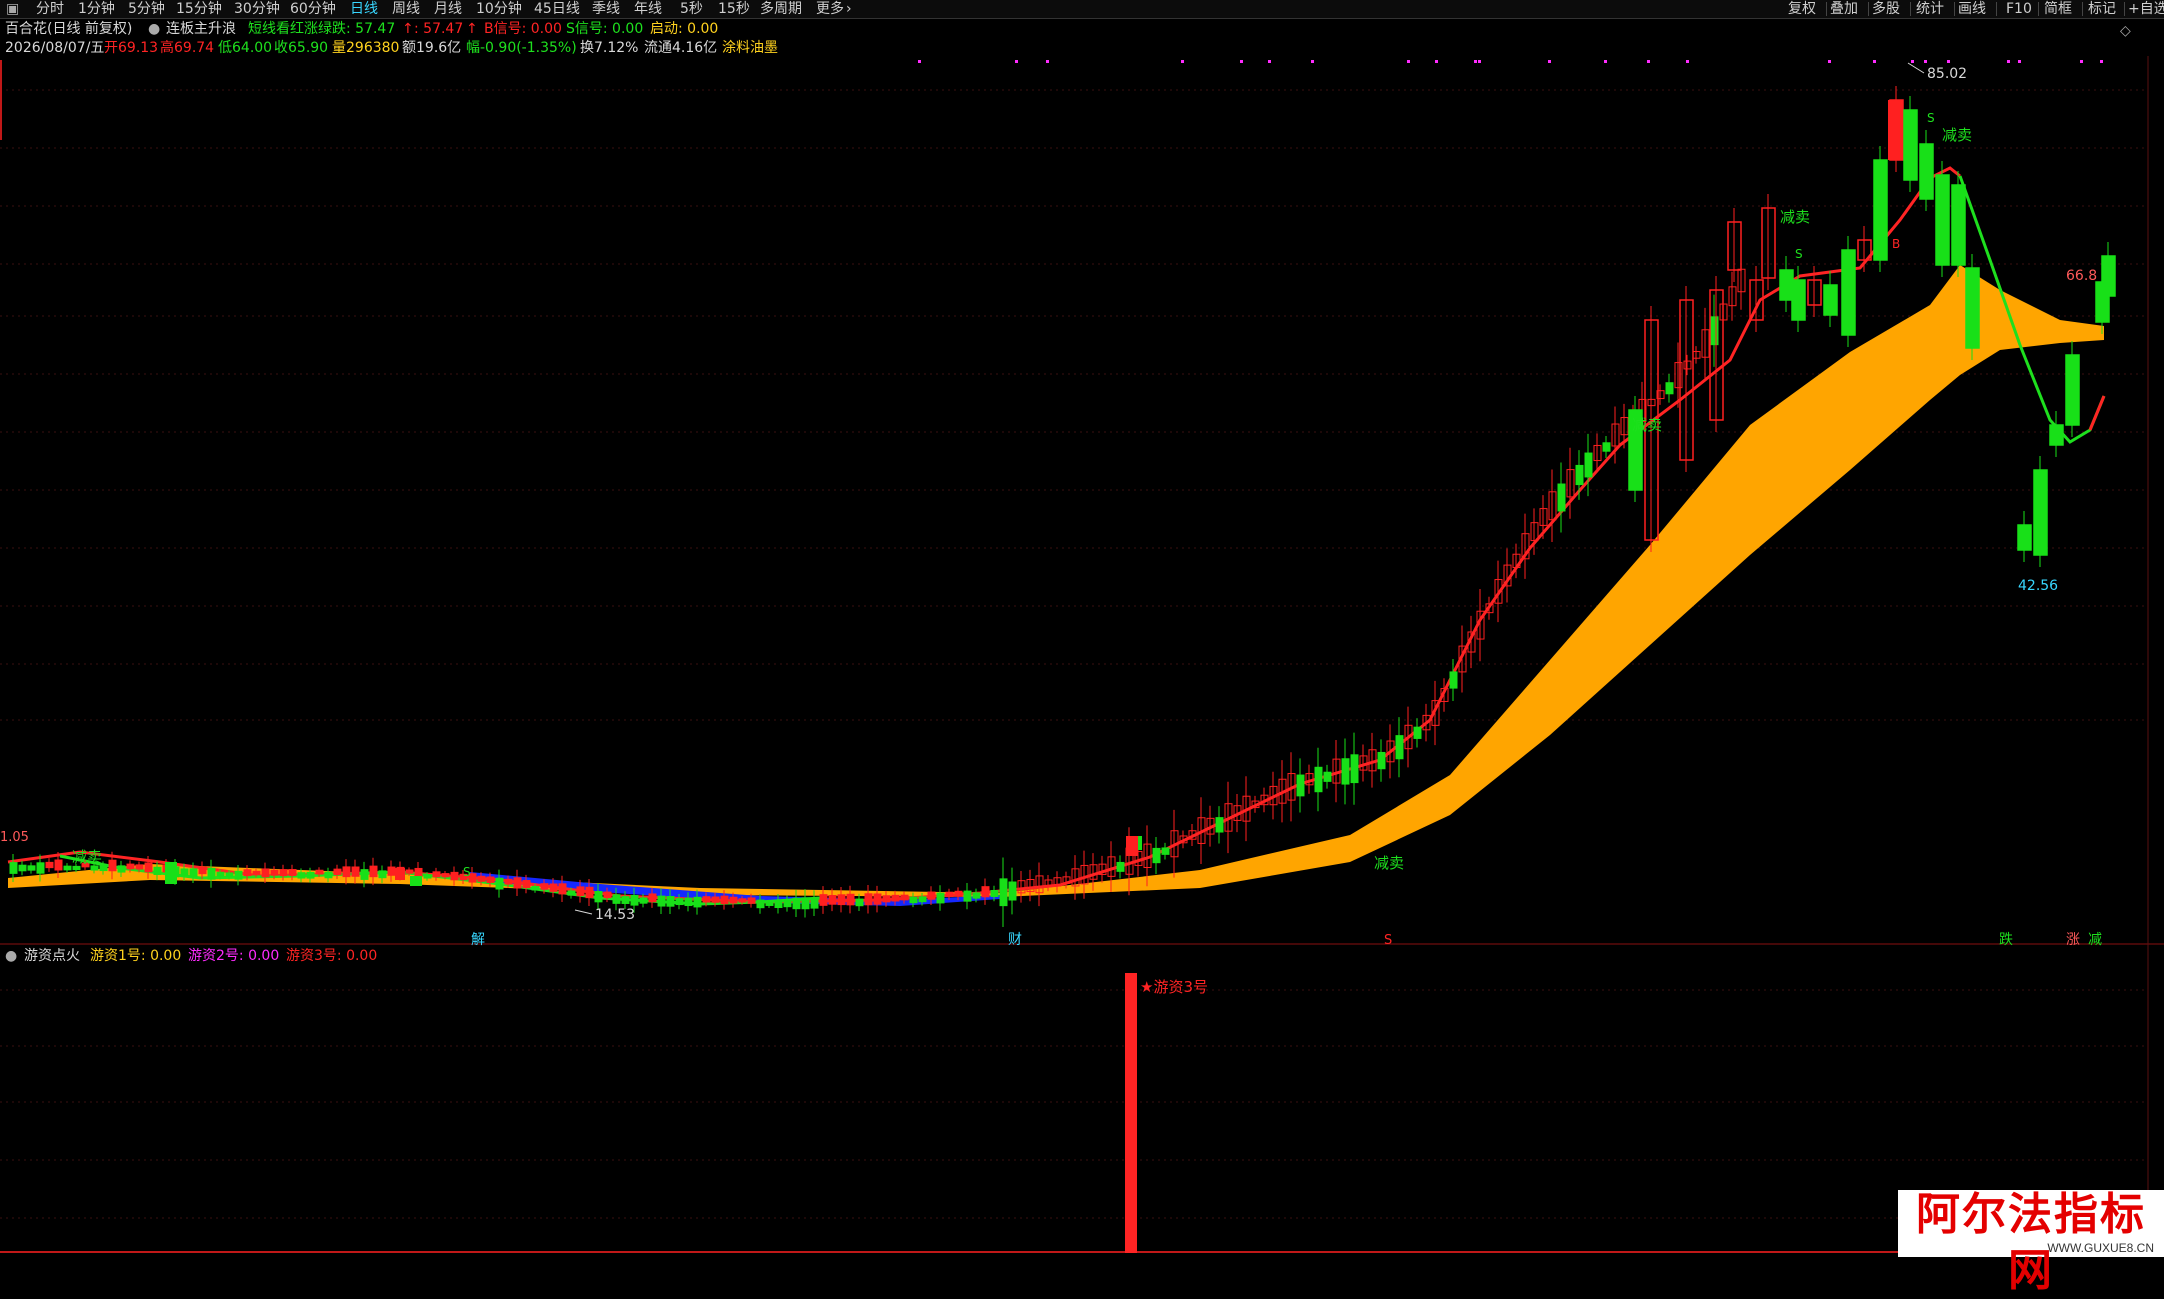  Describe the element at coordinates (557, 9) in the screenshot. I see `tab-45day: 45日线` at that location.